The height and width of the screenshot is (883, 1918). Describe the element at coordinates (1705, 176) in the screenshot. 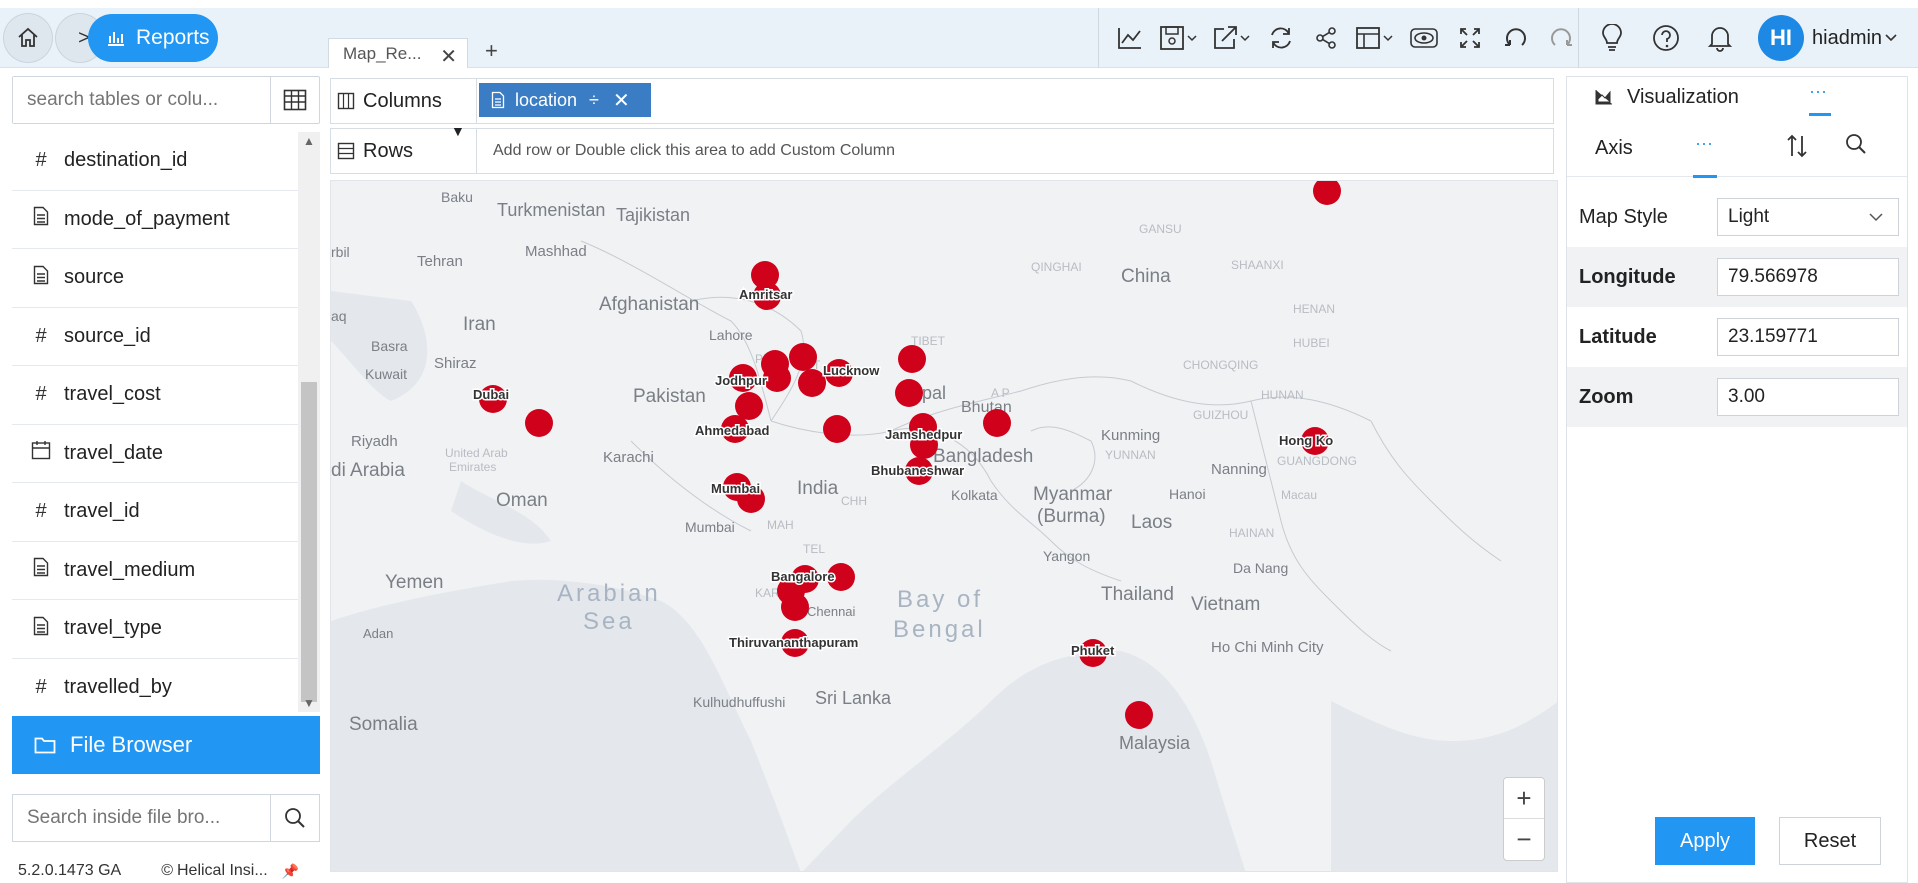

I see `active-subtab-indicator` at that location.